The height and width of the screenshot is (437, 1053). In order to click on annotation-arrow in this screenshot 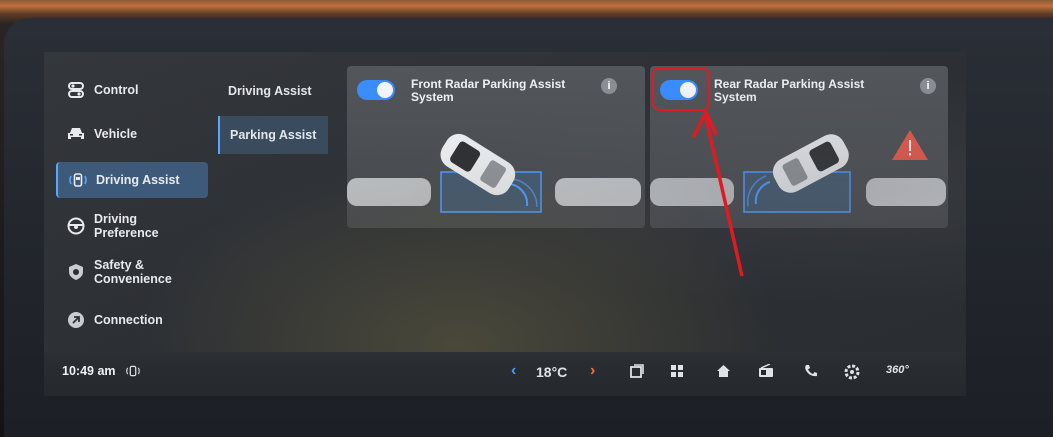, I will do `click(718, 193)`.